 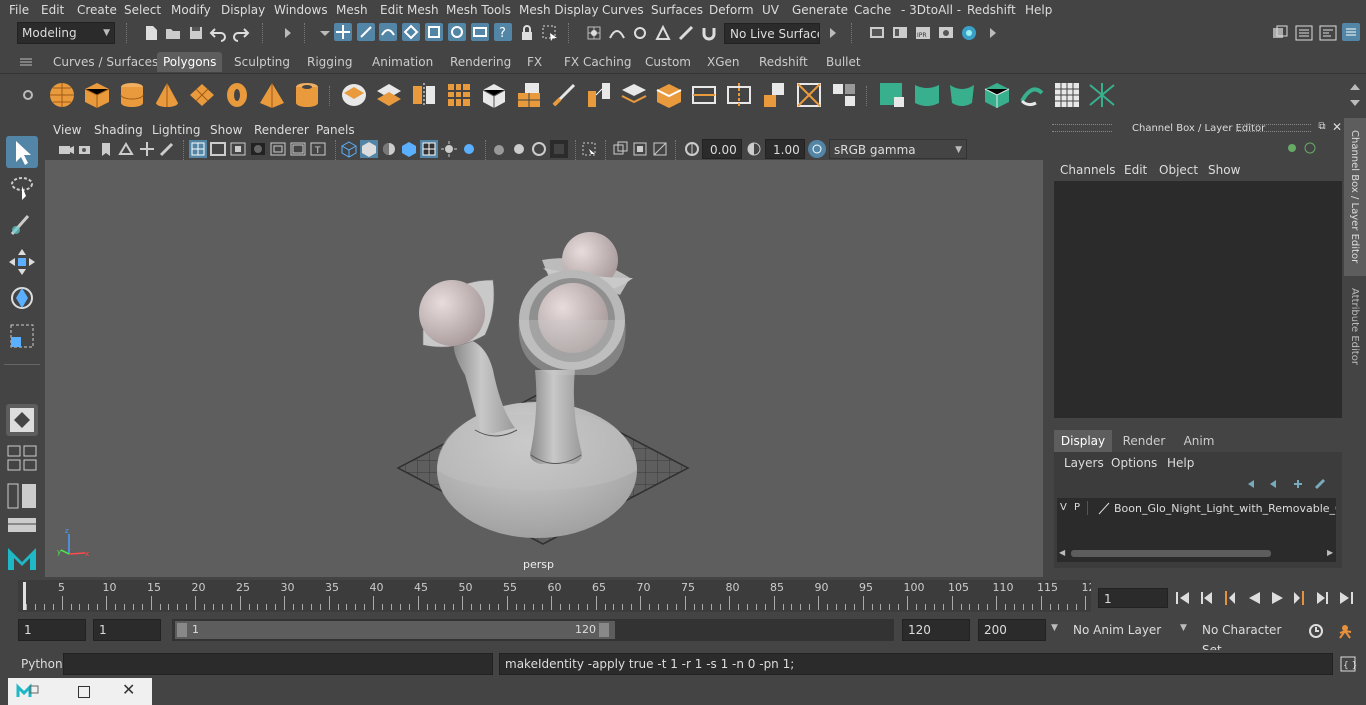 What do you see at coordinates (84, 692) in the screenshot?
I see `maximize-icon` at bounding box center [84, 692].